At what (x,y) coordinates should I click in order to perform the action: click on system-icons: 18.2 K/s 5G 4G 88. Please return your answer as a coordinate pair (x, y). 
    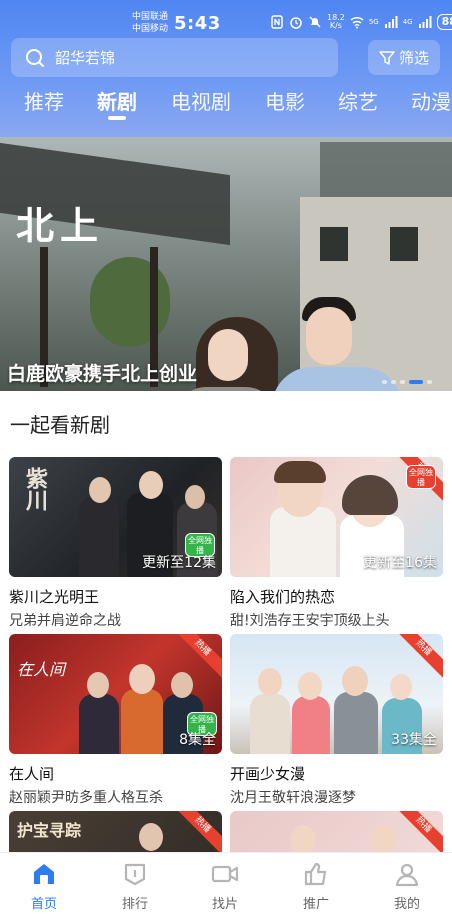
    Looking at the image, I should click on (361, 22).